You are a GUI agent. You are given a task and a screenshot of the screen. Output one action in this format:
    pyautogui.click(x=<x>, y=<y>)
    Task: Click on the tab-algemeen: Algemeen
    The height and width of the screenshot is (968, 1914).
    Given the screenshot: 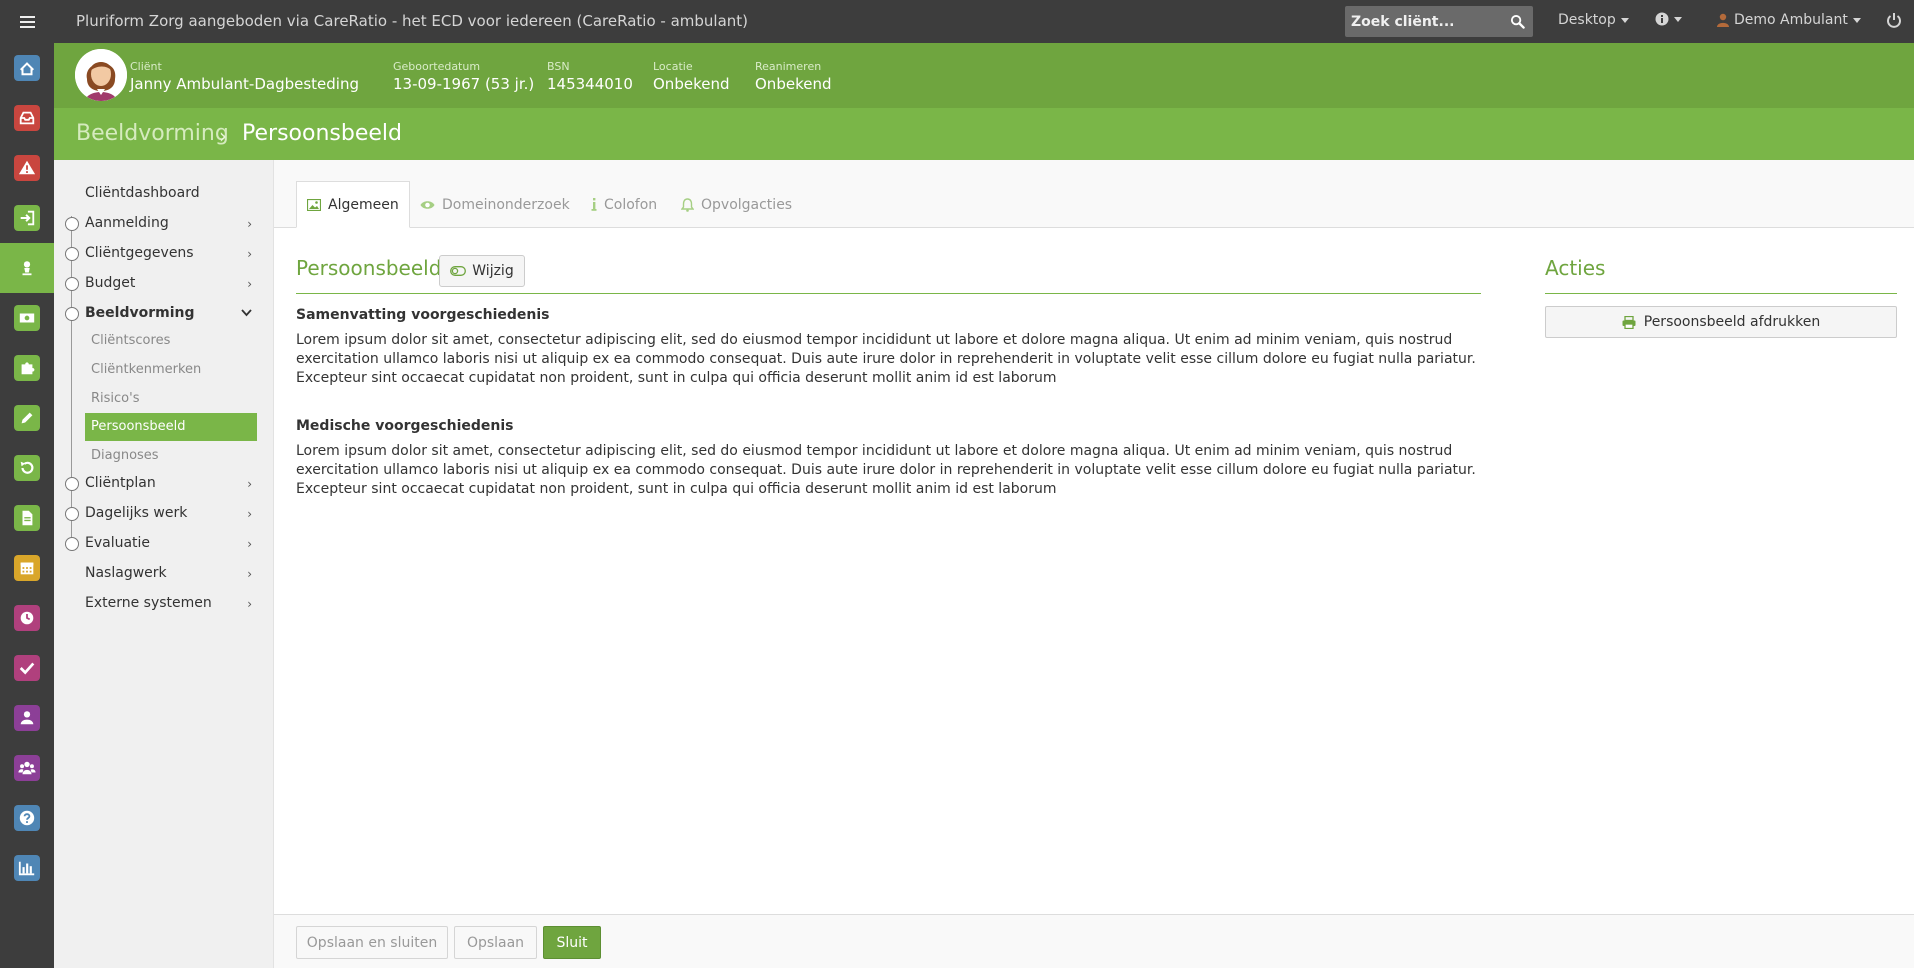 What is the action you would take?
    pyautogui.click(x=353, y=204)
    